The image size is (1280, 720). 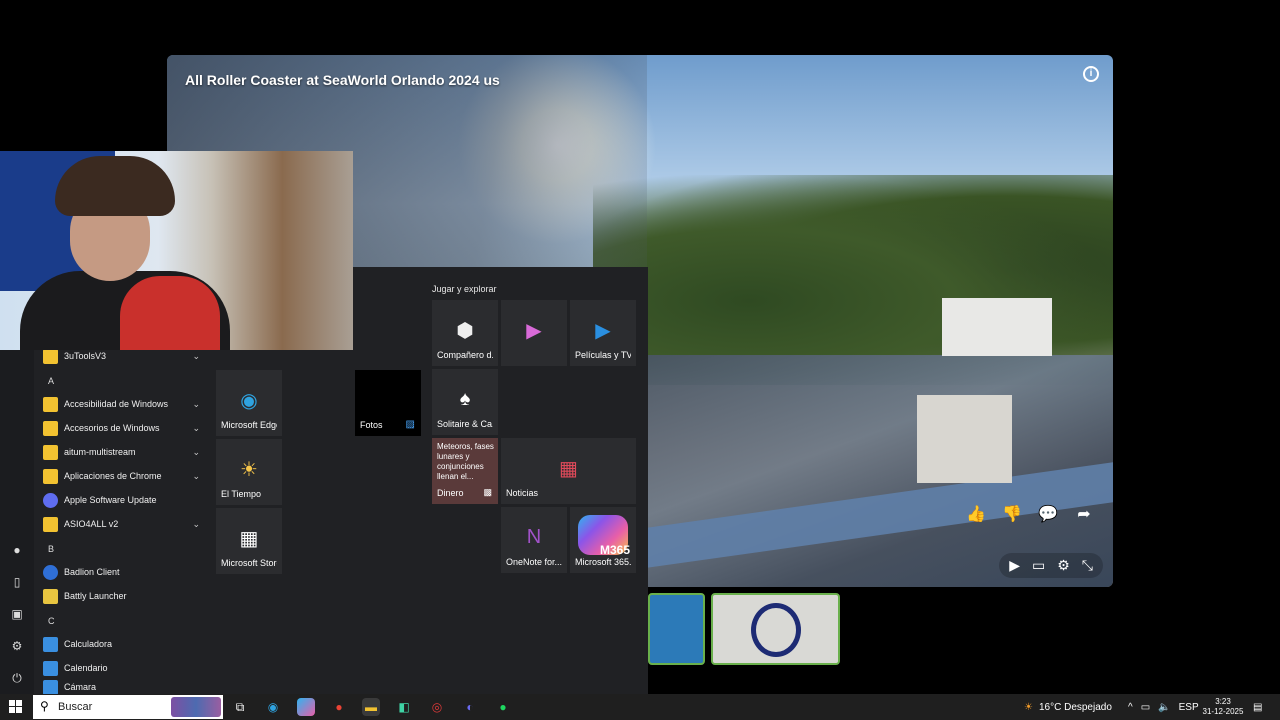 What do you see at coordinates (241, 494) in the screenshot?
I see `tile-label: El Tiempo` at bounding box center [241, 494].